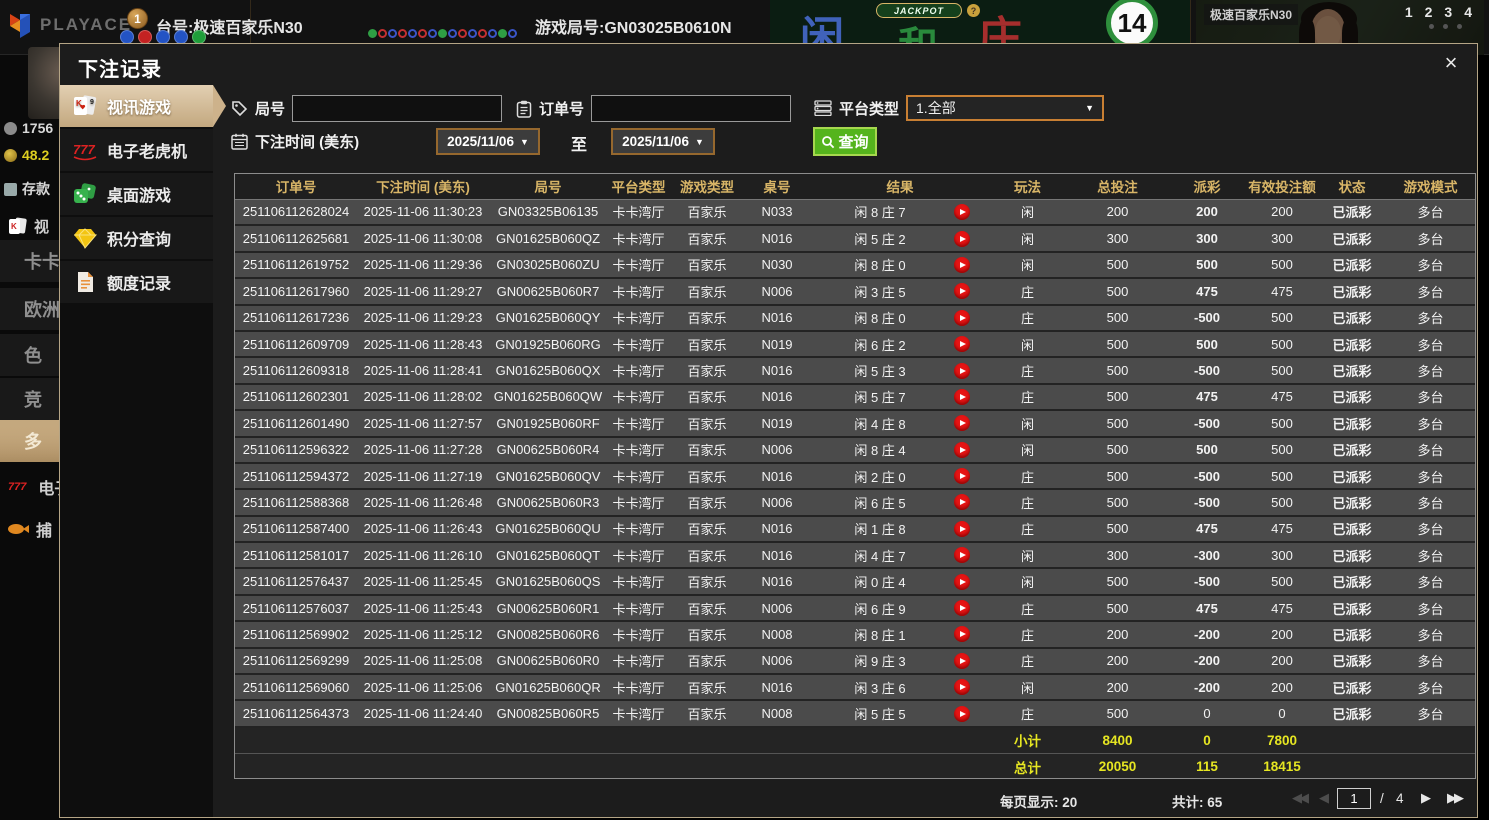  I want to click on result-text: 闲 4 庄 7, so click(880, 556).